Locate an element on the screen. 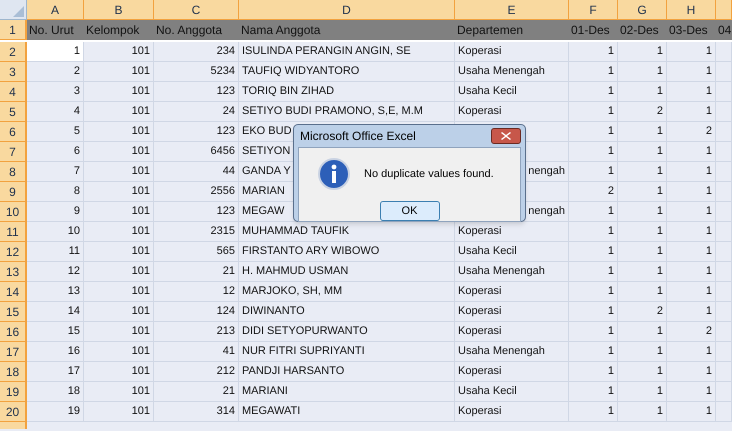  row-header: 20 is located at coordinates (13, 412).